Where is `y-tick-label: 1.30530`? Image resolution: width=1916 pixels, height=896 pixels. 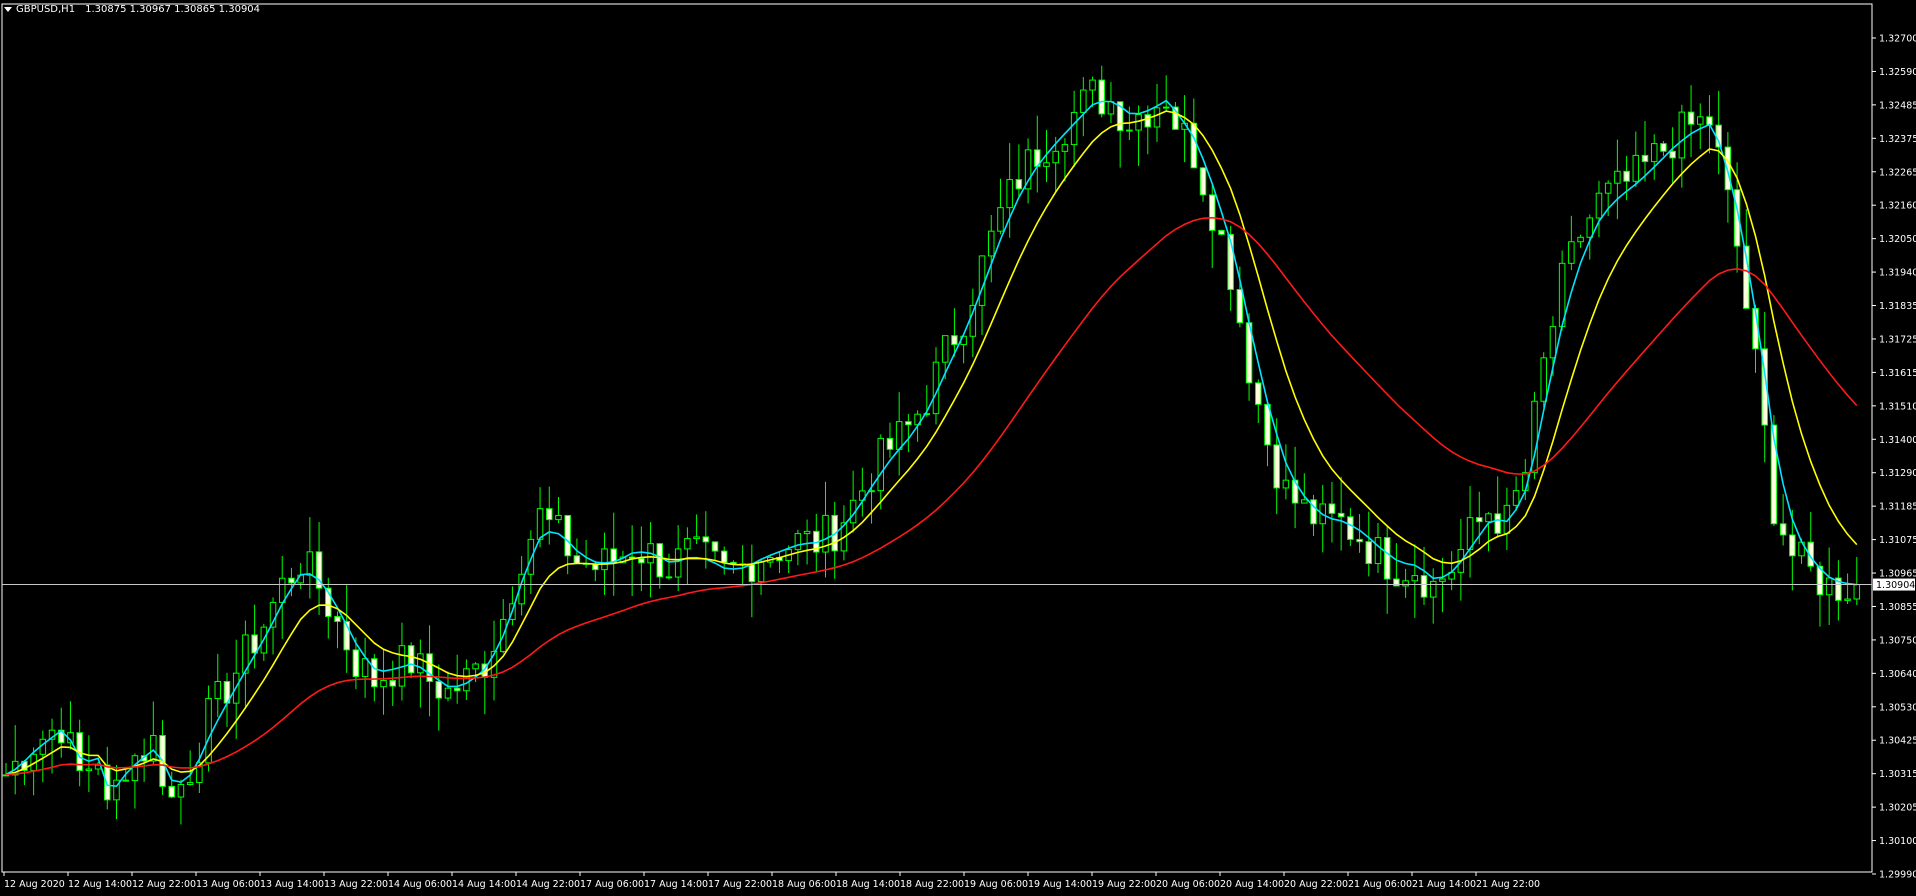 y-tick-label: 1.30530 is located at coordinates (1897, 707).